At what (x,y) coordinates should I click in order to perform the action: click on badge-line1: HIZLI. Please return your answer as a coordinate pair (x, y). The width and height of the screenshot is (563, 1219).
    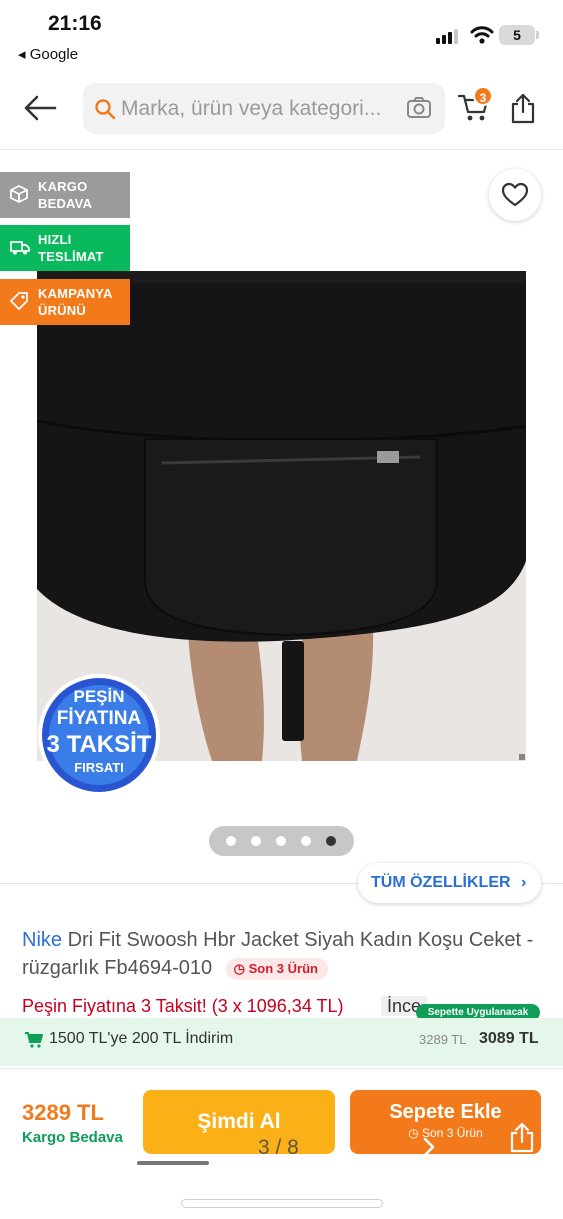
    Looking at the image, I should click on (55, 239).